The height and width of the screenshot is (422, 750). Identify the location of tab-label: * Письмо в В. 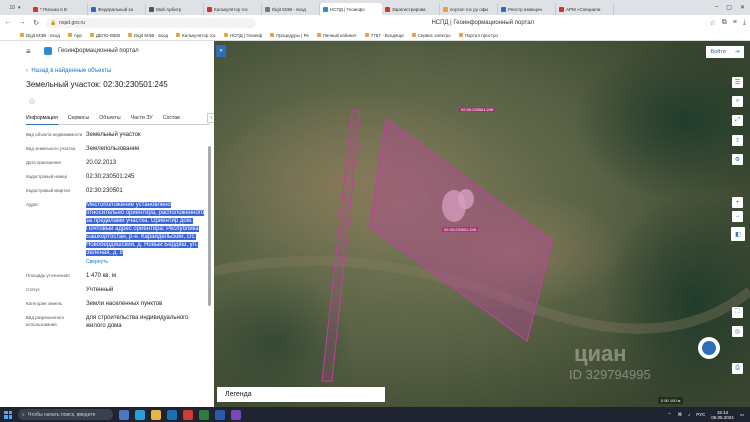
(53, 9).